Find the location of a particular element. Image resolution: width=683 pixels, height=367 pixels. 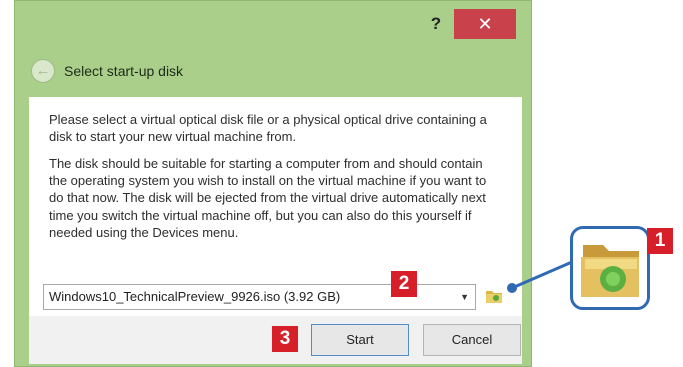

help-button: ? is located at coordinates (436, 24).